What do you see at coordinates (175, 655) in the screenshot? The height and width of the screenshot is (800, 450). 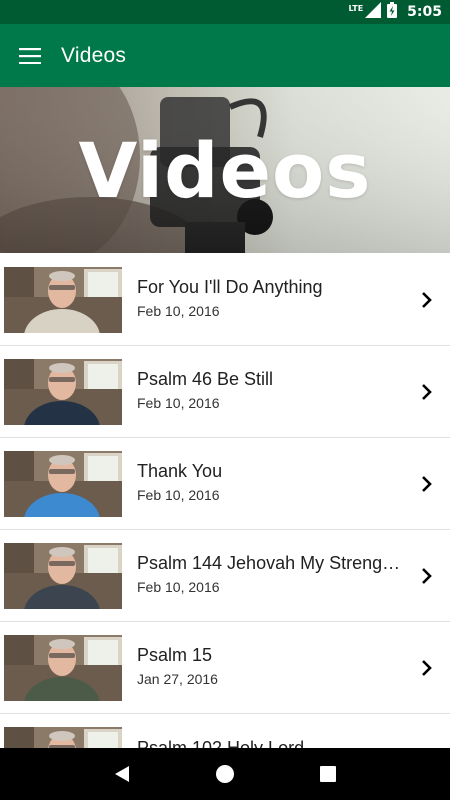 I see `video-title: Psalm 15` at bounding box center [175, 655].